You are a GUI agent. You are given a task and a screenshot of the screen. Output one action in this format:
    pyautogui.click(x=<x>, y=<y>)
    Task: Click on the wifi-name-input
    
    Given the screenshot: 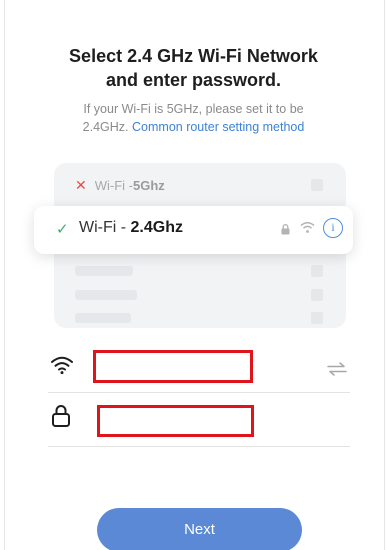 What is the action you would take?
    pyautogui.click(x=173, y=366)
    